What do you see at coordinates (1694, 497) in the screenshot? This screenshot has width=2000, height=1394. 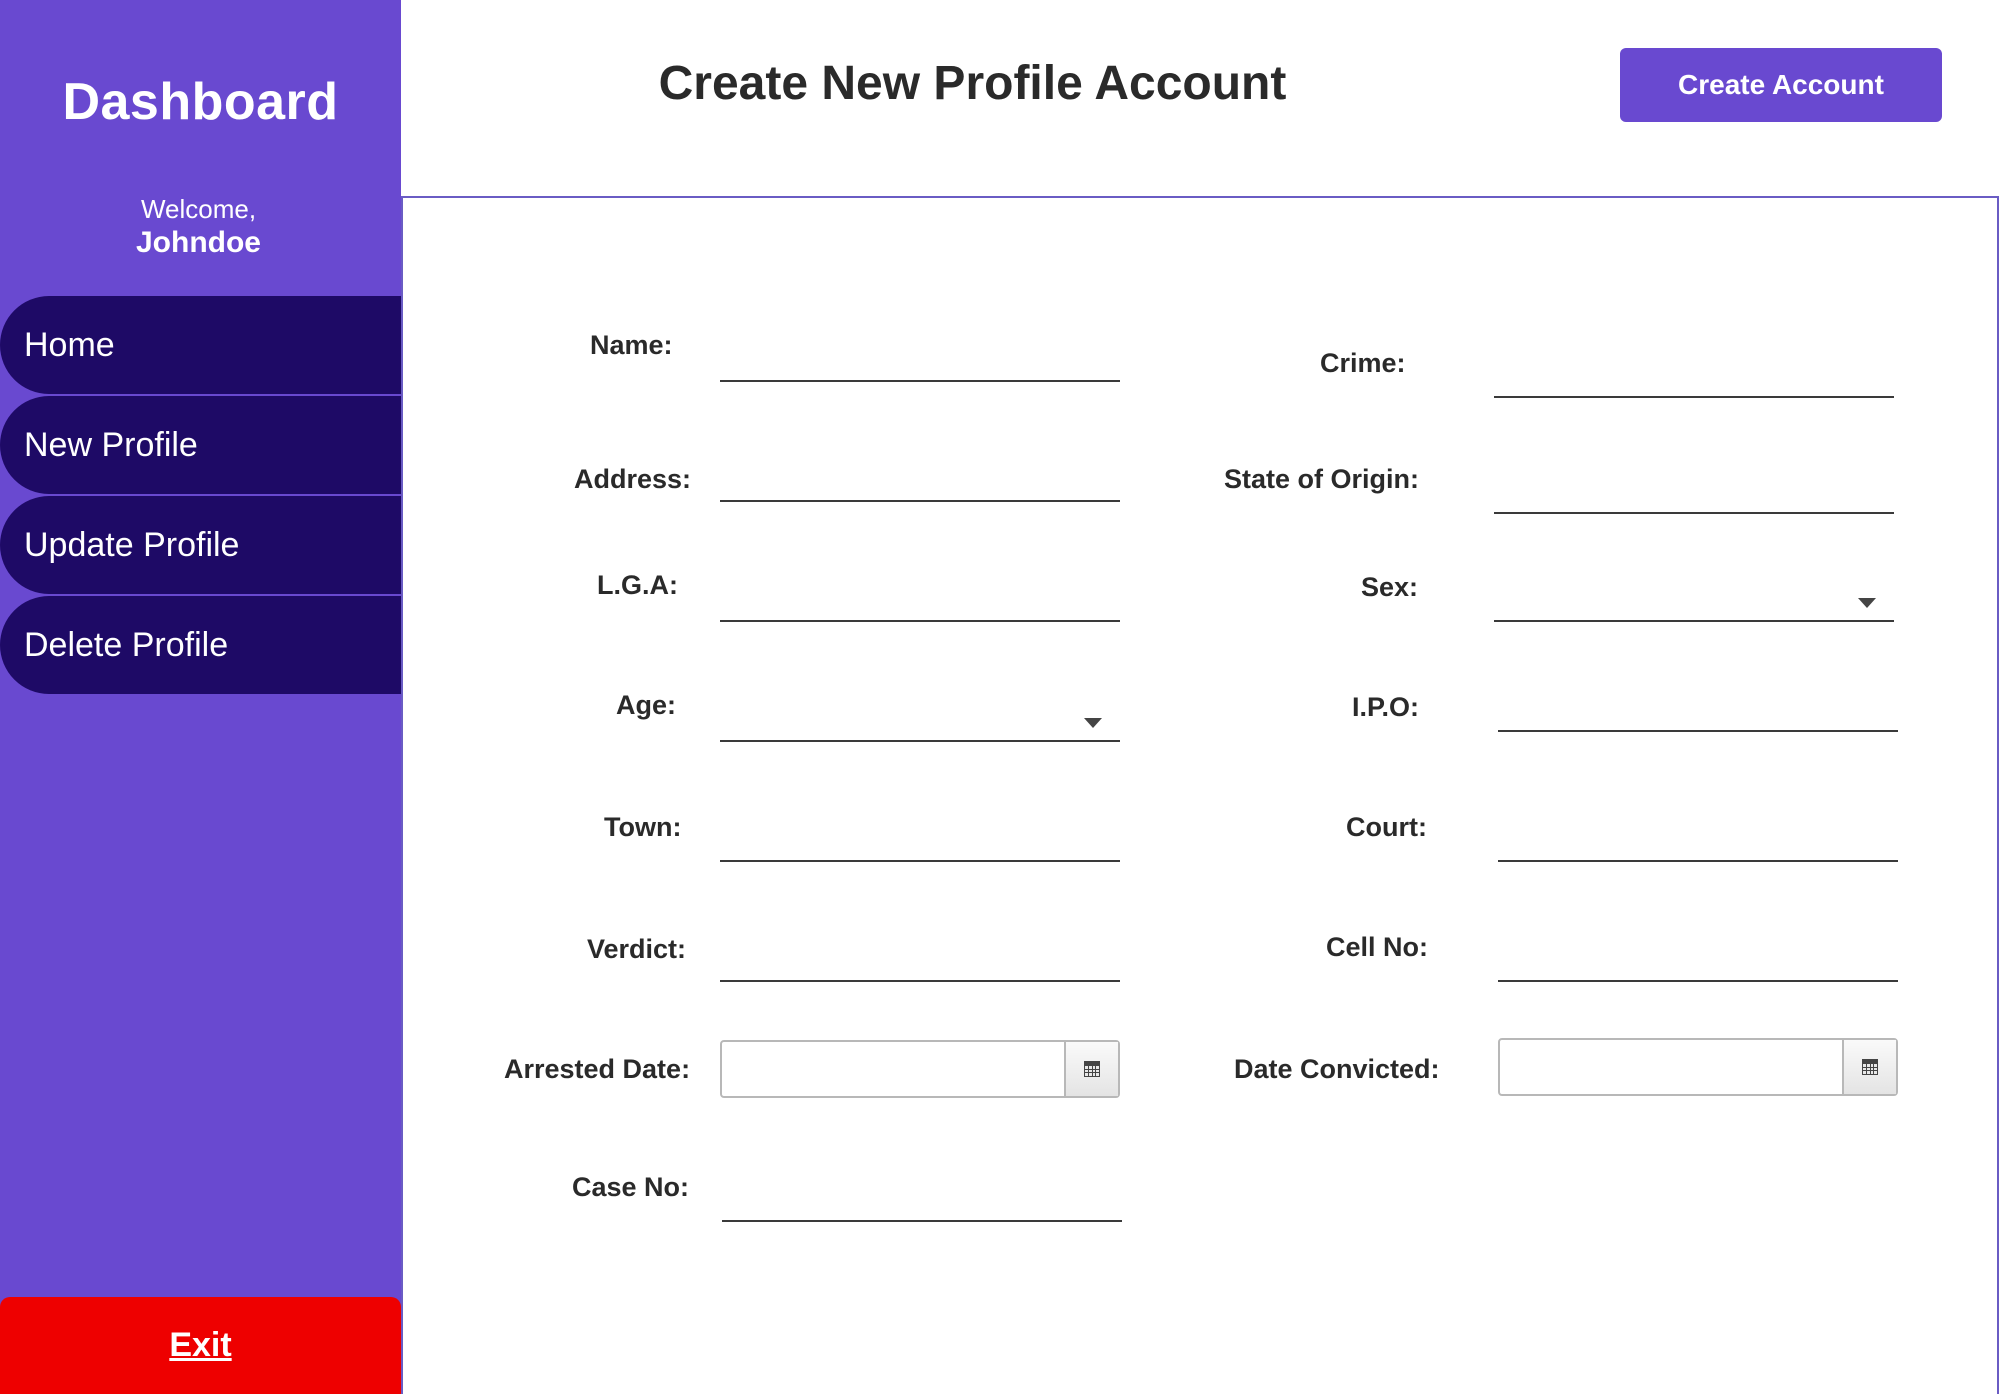 I see `state-of-origin-field` at bounding box center [1694, 497].